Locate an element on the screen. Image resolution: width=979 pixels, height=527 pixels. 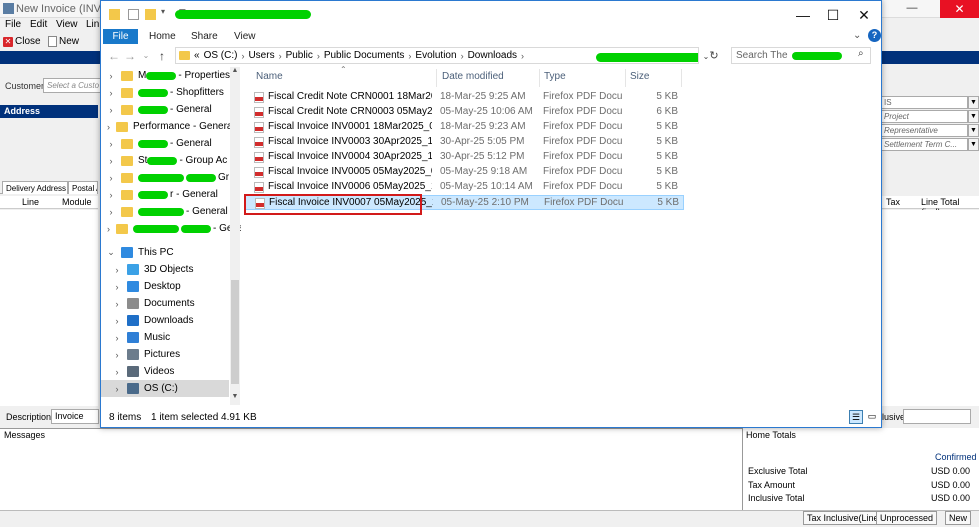
explorer-minimize-button: — is located at coordinates (803, 15).